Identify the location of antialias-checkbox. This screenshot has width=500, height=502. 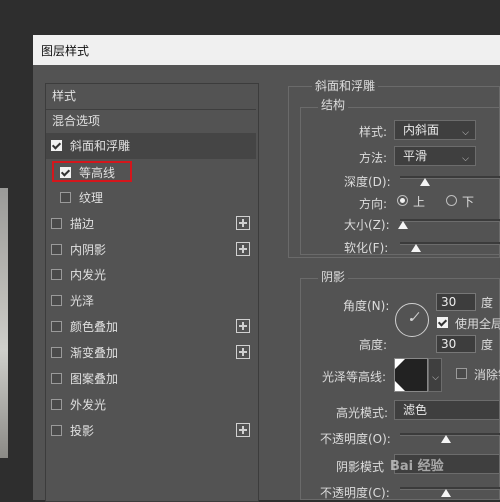
(461, 373).